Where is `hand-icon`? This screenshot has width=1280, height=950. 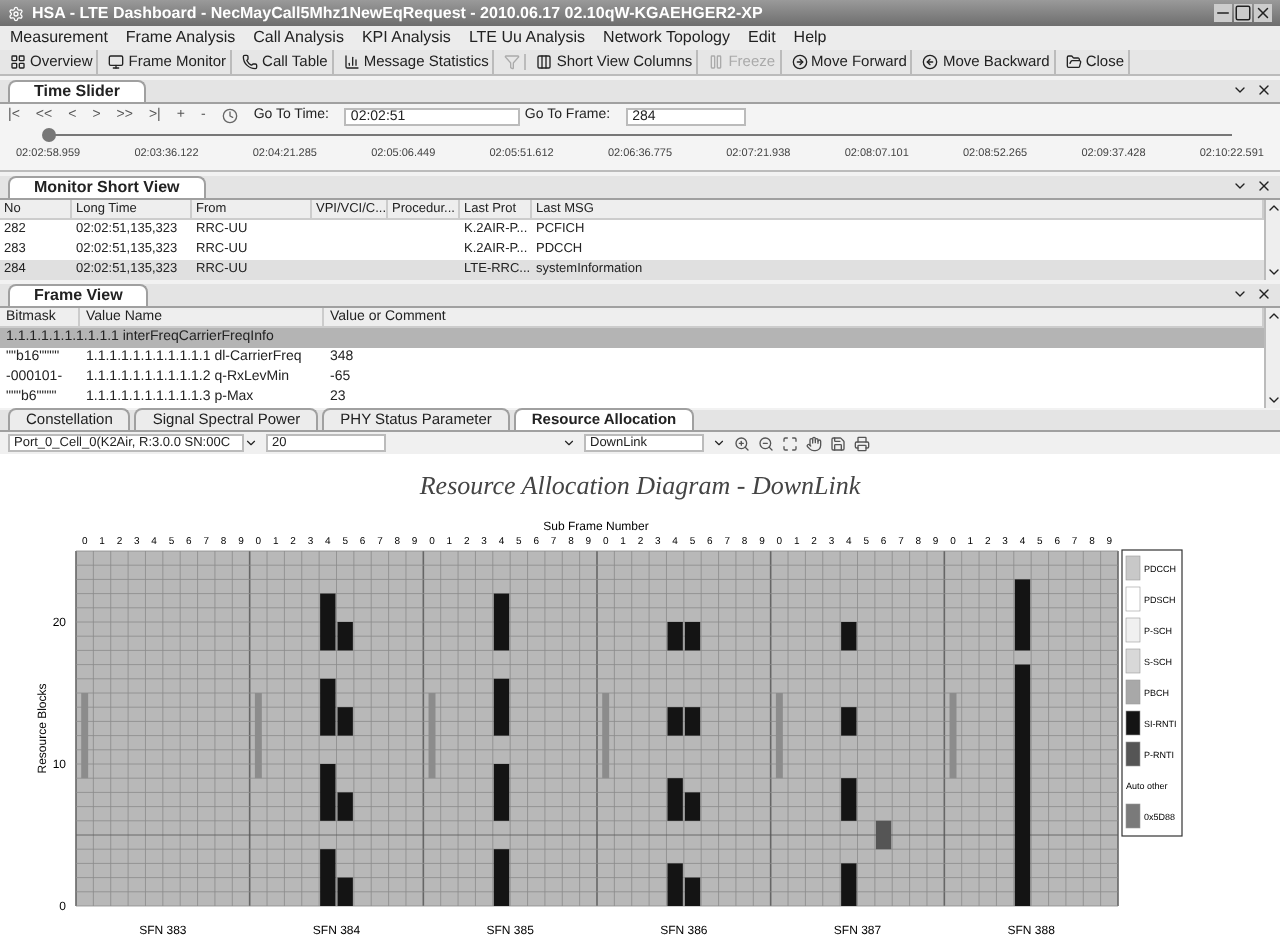
hand-icon is located at coordinates (814, 443).